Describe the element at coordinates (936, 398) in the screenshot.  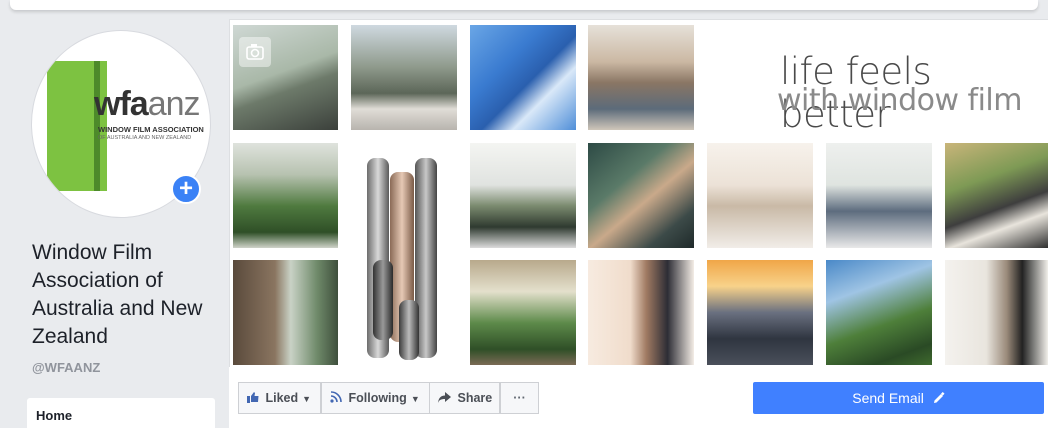
I see `pencil-icon` at that location.